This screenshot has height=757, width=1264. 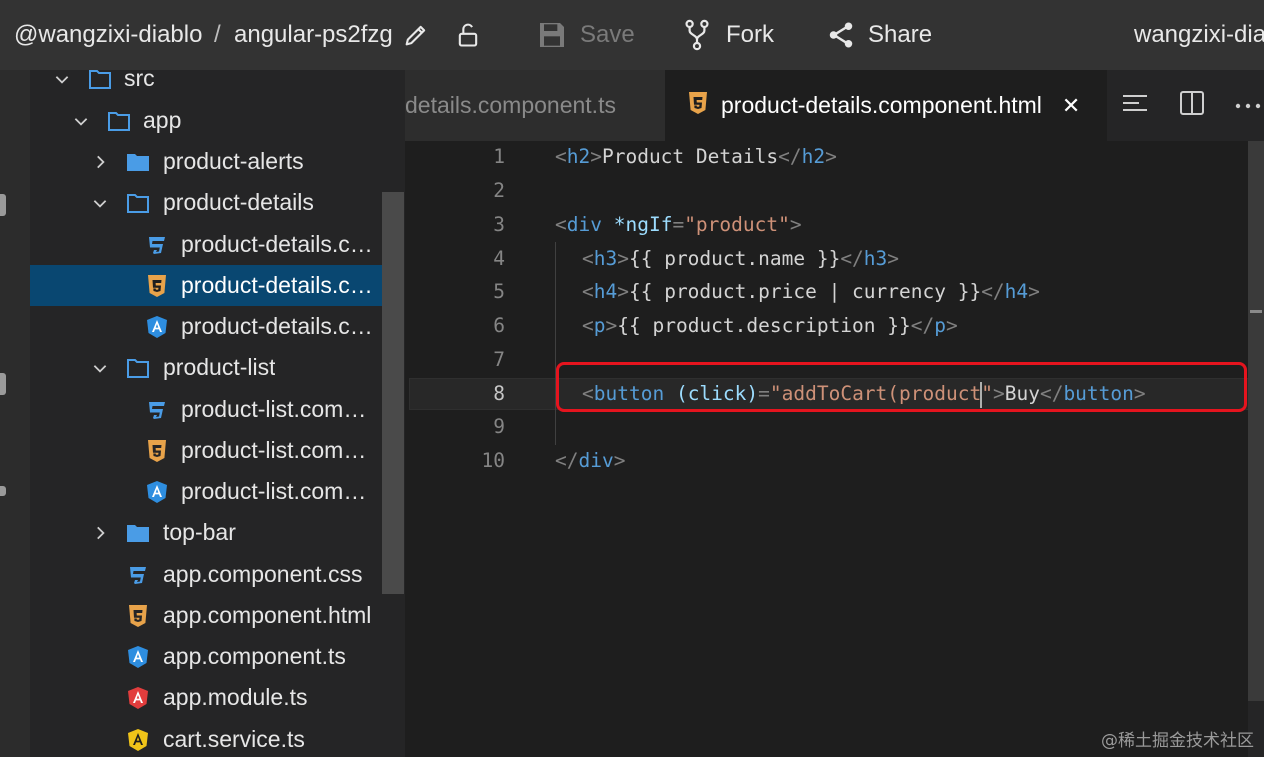 What do you see at coordinates (605, 291) in the screenshot?
I see `code-token: h4` at bounding box center [605, 291].